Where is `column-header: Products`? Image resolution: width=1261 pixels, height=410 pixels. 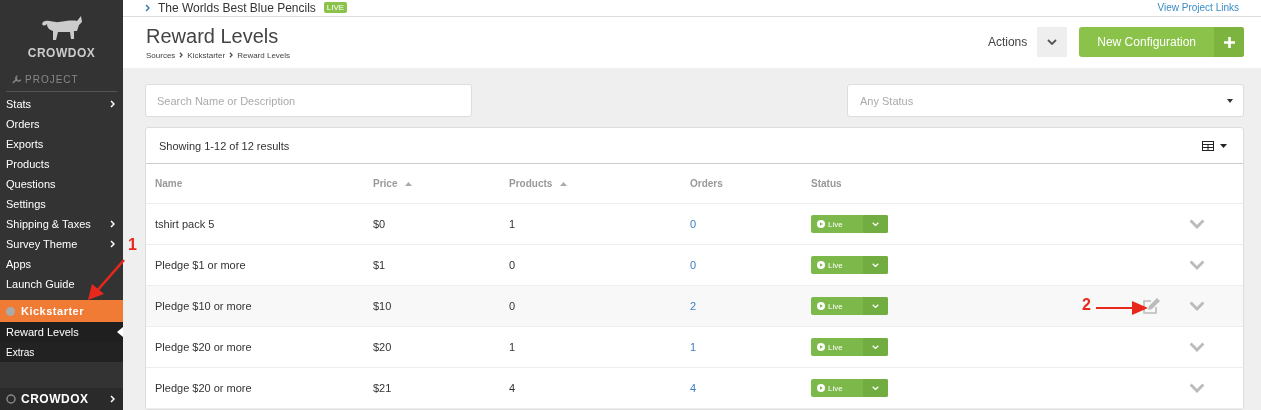 column-header: Products is located at coordinates (599, 183).